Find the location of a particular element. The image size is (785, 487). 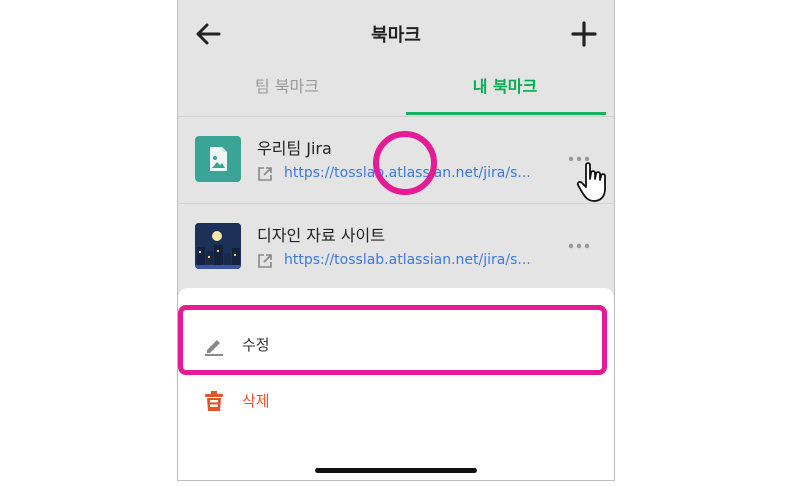

edit-menu-item: 수정 is located at coordinates (396, 345).